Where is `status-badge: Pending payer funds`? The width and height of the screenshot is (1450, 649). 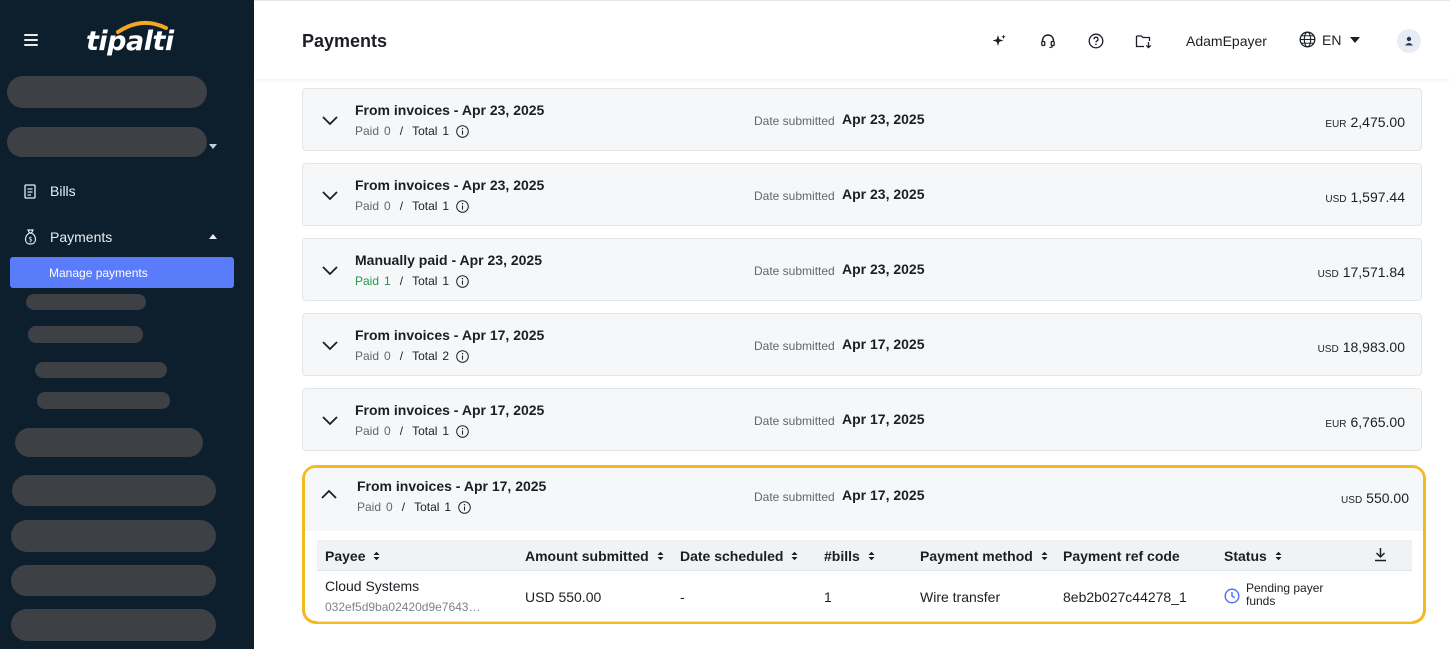 status-badge: Pending payer funds is located at coordinates (1280, 595).